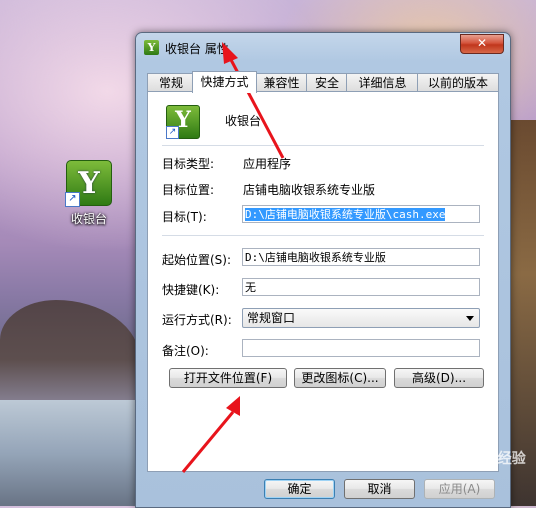 The image size is (536, 508). Describe the element at coordinates (487, 459) in the screenshot. I see `watermark: Baidu 经验` at that location.